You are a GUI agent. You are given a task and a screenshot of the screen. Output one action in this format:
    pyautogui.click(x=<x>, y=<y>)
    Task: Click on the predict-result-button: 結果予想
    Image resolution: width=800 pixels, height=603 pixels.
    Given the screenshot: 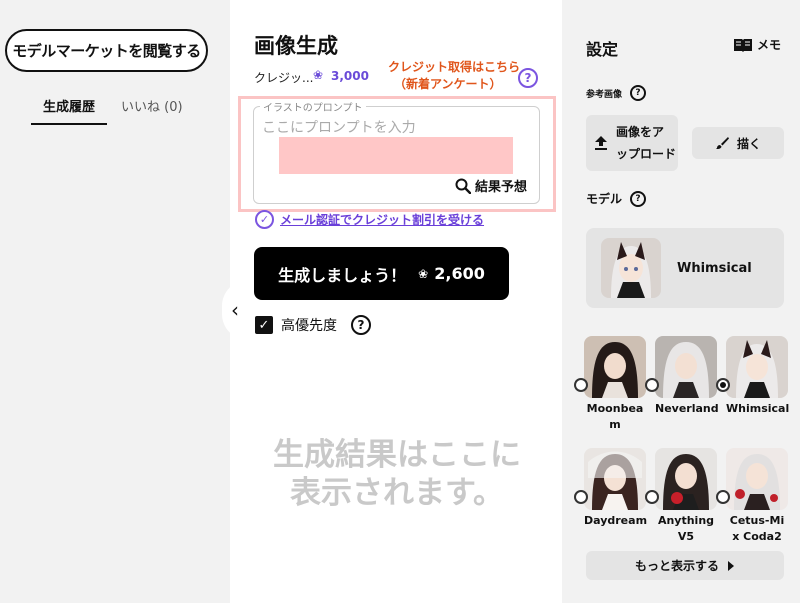 What is the action you would take?
    pyautogui.click(x=491, y=185)
    